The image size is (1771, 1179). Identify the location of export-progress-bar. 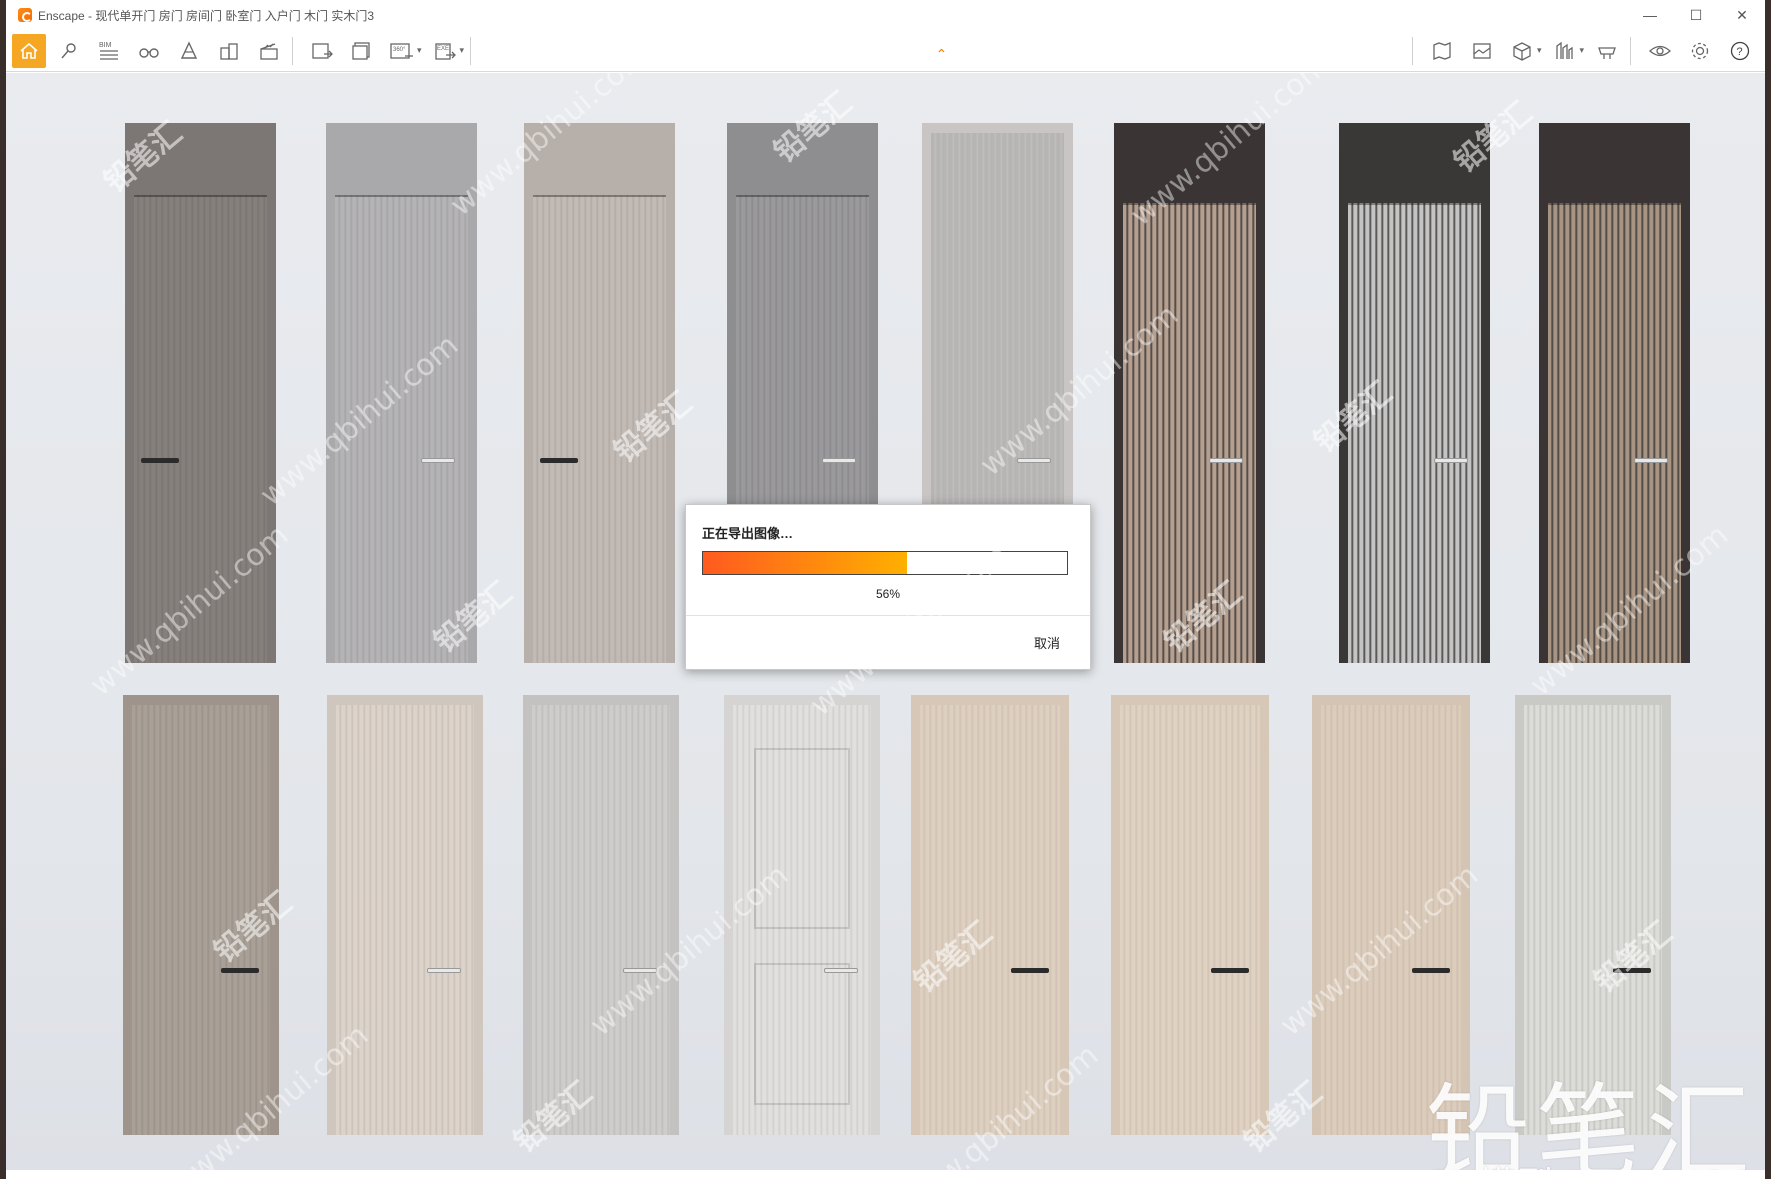
(885, 563).